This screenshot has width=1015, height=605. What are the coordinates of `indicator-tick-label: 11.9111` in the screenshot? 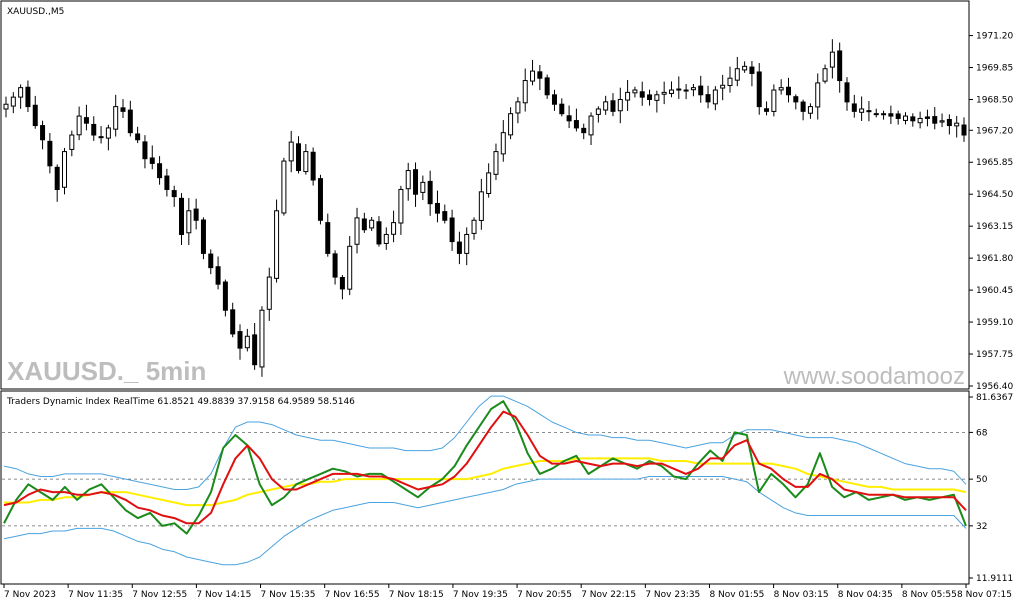 It's located at (994, 579).